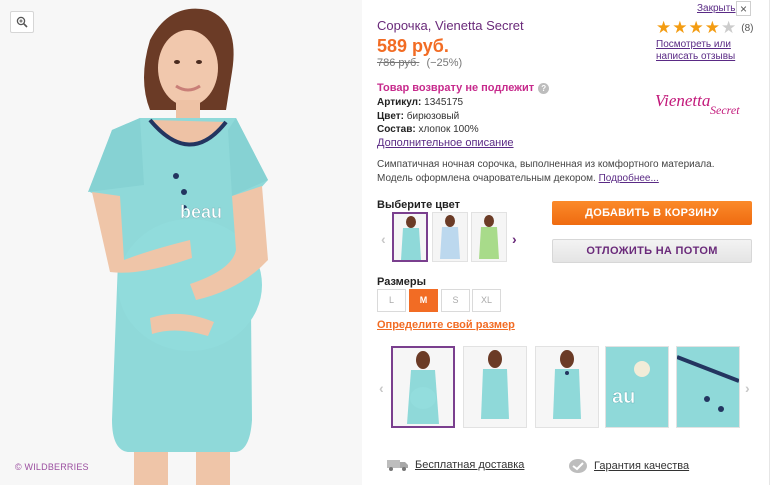  What do you see at coordinates (445, 143) in the screenshot?
I see `additional-description-link: Дополнительное описание` at bounding box center [445, 143].